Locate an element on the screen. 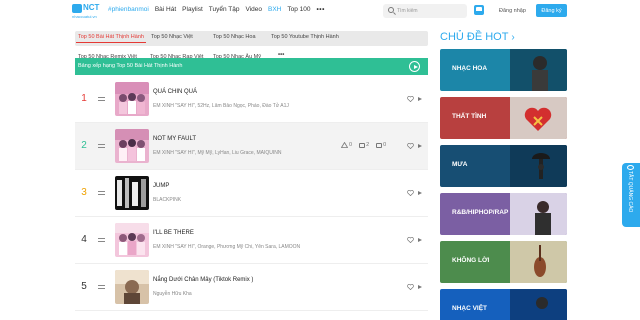 The height and width of the screenshot is (320, 640). stat-shares: 0 is located at coordinates (381, 145).